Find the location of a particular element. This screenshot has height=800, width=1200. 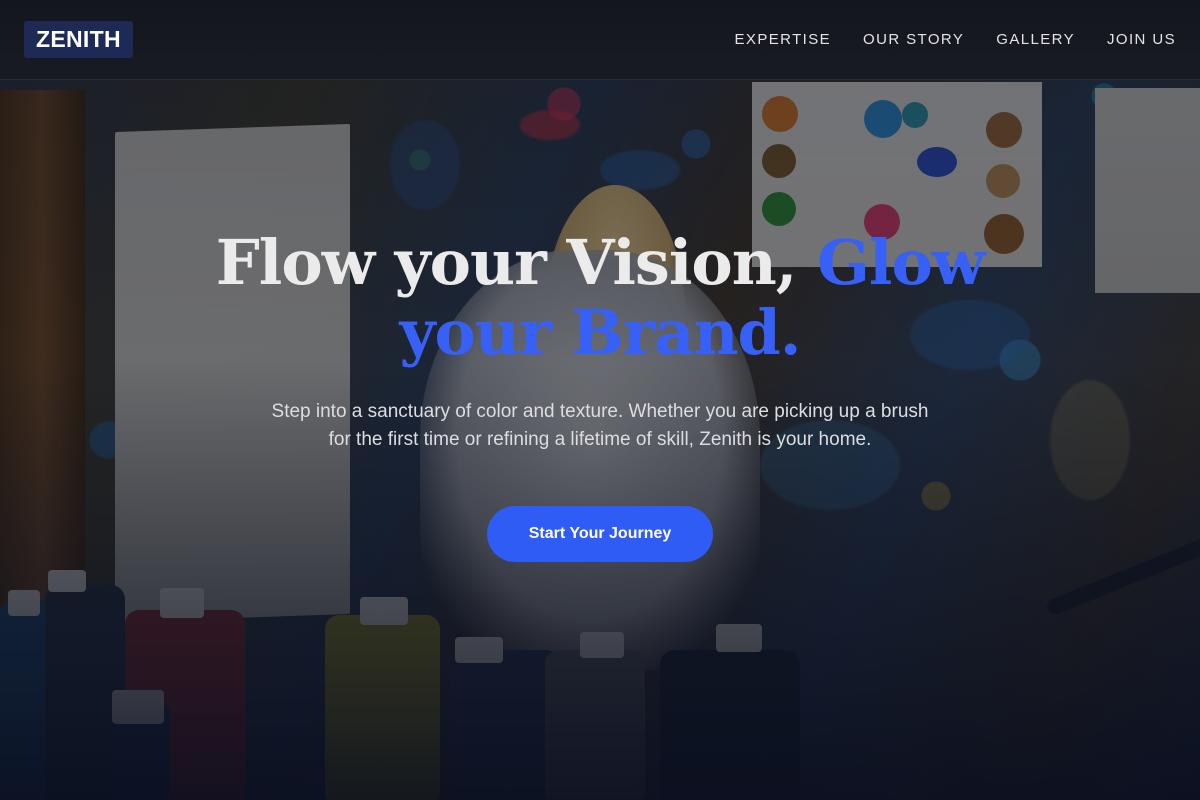

nav-item-join-us: JOIN US is located at coordinates (1141, 39).